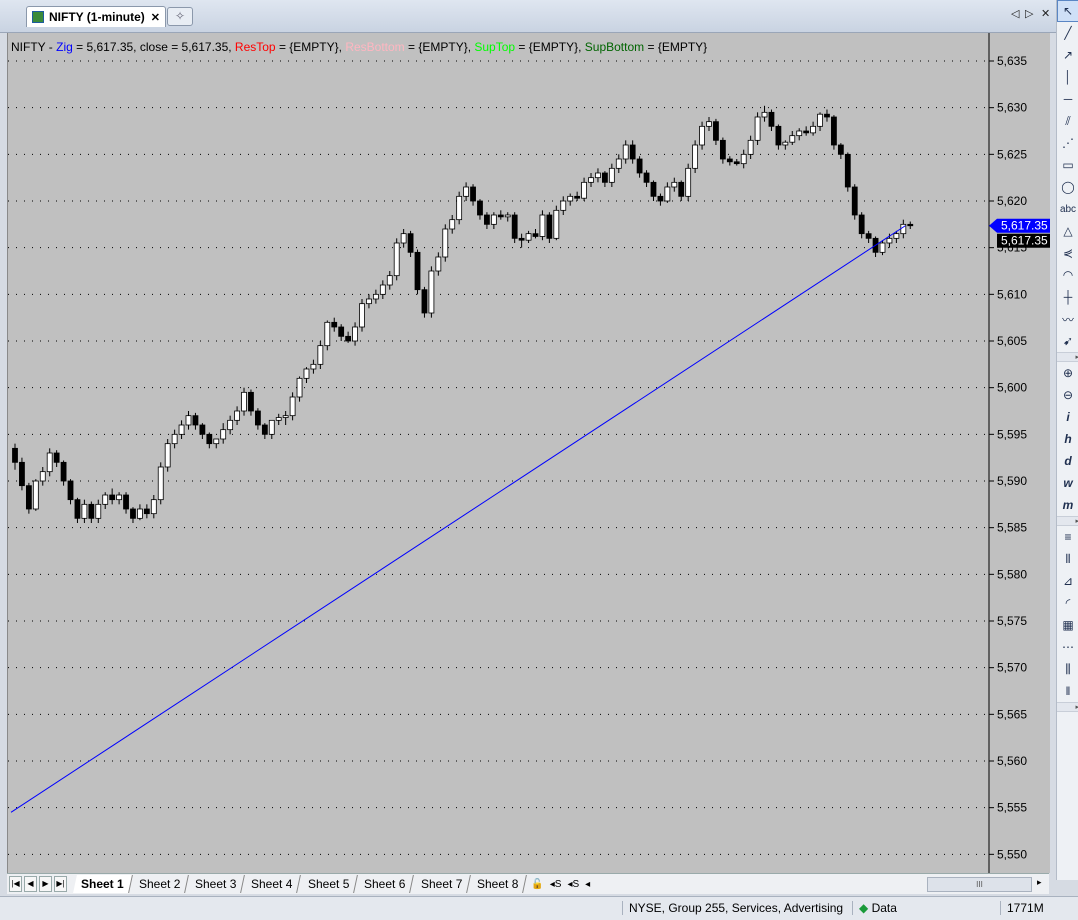 This screenshot has width=1078, height=920. What do you see at coordinates (272, 884) in the screenshot?
I see `sheet-tab: Sheet 4` at bounding box center [272, 884].